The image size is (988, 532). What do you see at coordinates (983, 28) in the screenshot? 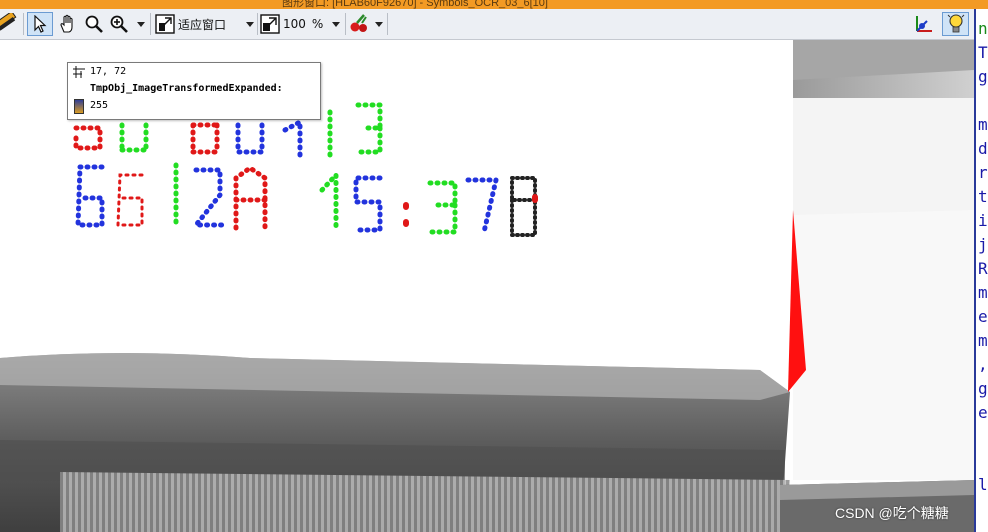
I see `program-char: n` at bounding box center [983, 28].